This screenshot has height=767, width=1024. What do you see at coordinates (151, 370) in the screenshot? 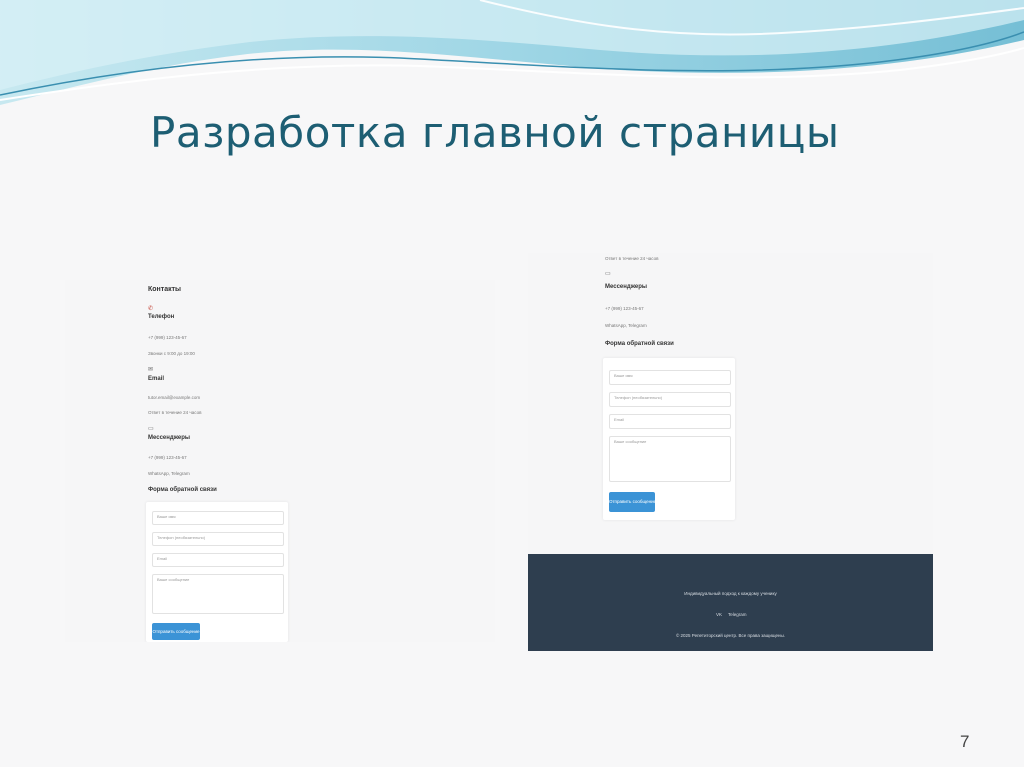
I see `mail-icon: ✉` at bounding box center [151, 370].